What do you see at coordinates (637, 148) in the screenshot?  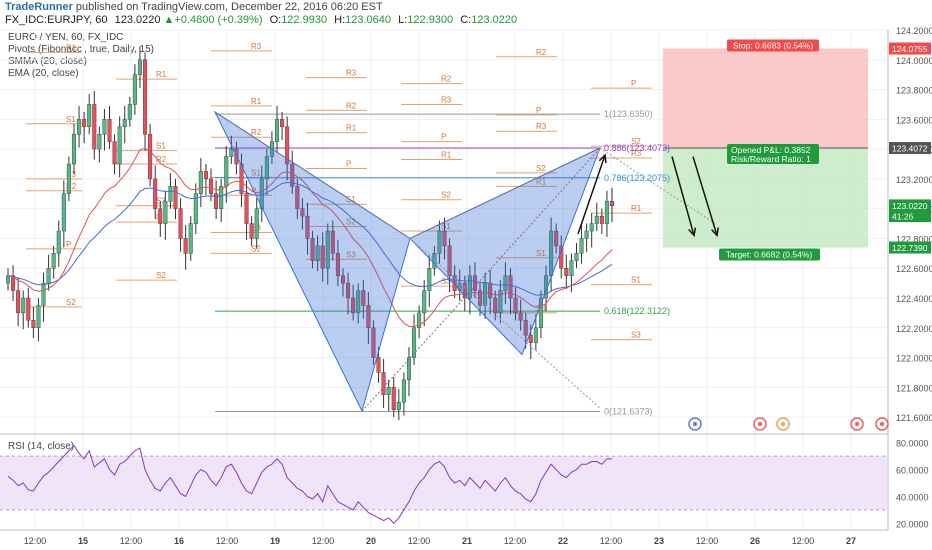 I see `fib-label: 0.886(123.4073)` at bounding box center [637, 148].